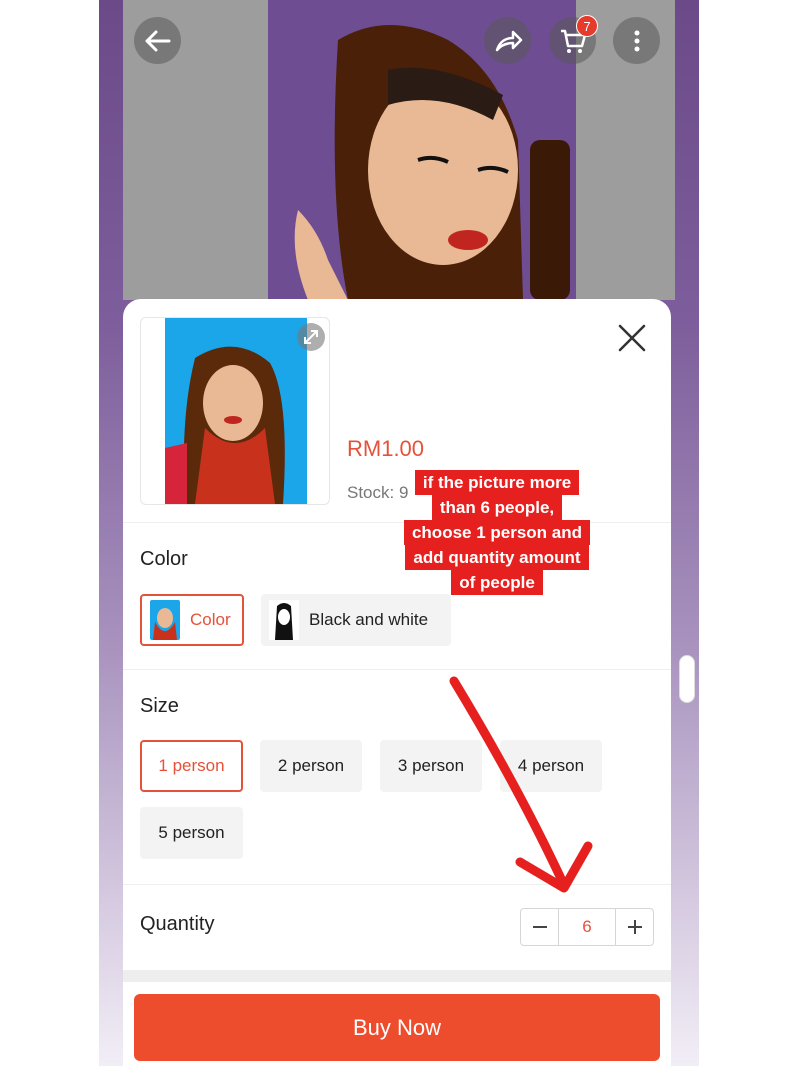 The image size is (799, 1066). Describe the element at coordinates (497, 507) in the screenshot. I see `annotation-line: than 6 people,` at that location.